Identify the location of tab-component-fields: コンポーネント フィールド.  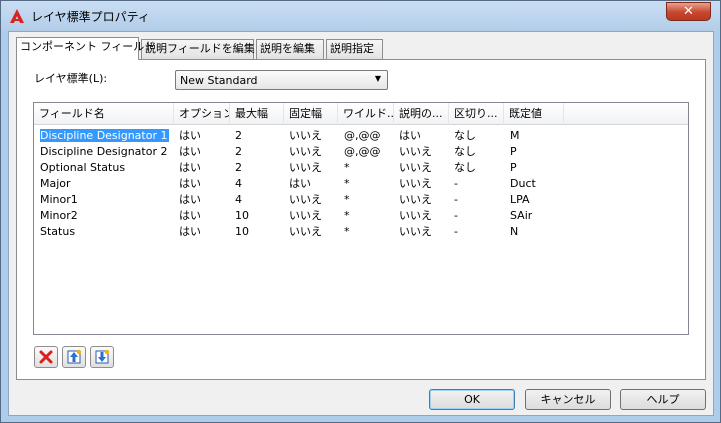
(85, 48).